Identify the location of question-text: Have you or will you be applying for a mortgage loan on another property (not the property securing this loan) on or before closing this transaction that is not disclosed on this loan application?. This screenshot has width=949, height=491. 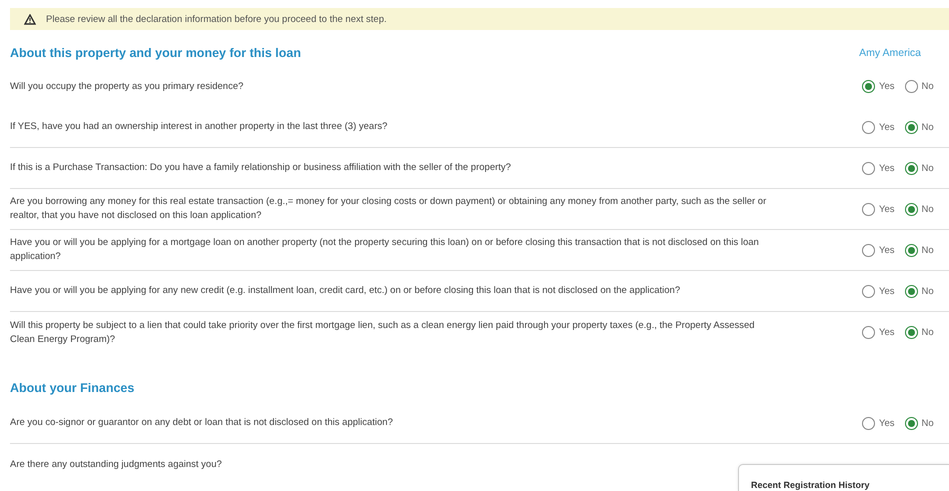
(385, 250).